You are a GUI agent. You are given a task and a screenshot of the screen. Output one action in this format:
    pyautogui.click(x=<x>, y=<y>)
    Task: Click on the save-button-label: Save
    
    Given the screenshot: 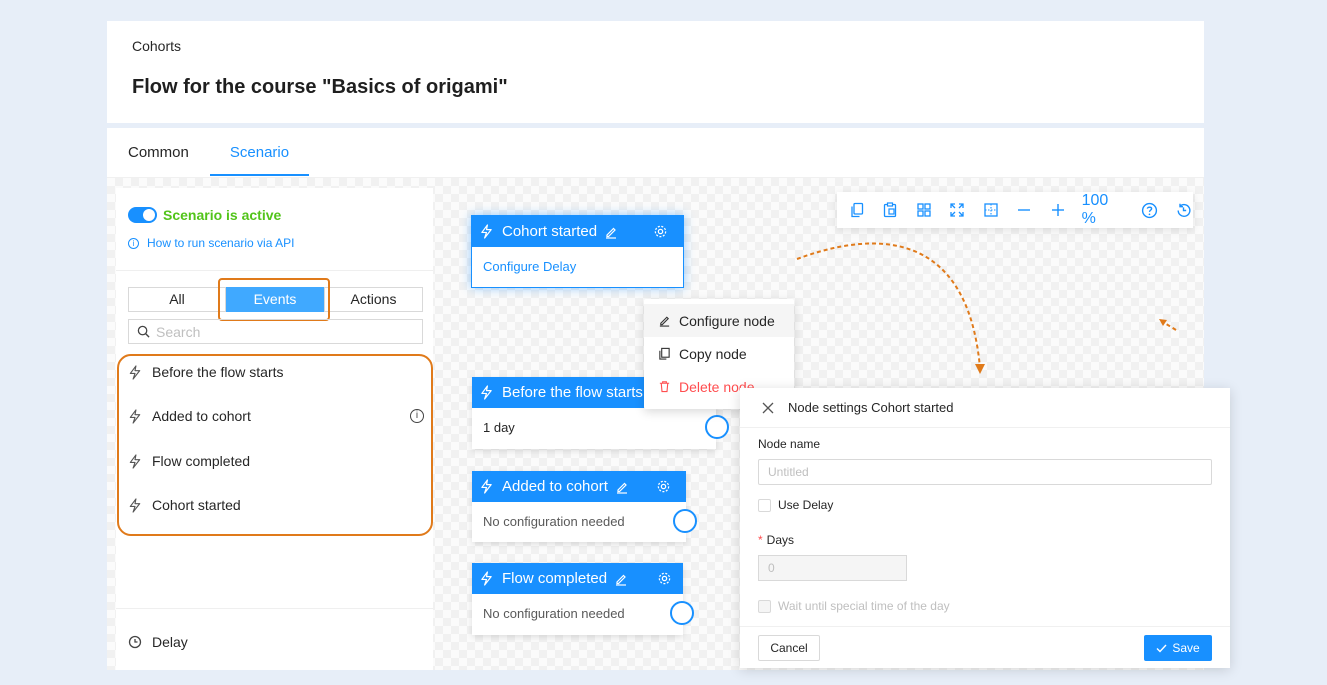 What is the action you would take?
    pyautogui.click(x=1186, y=648)
    